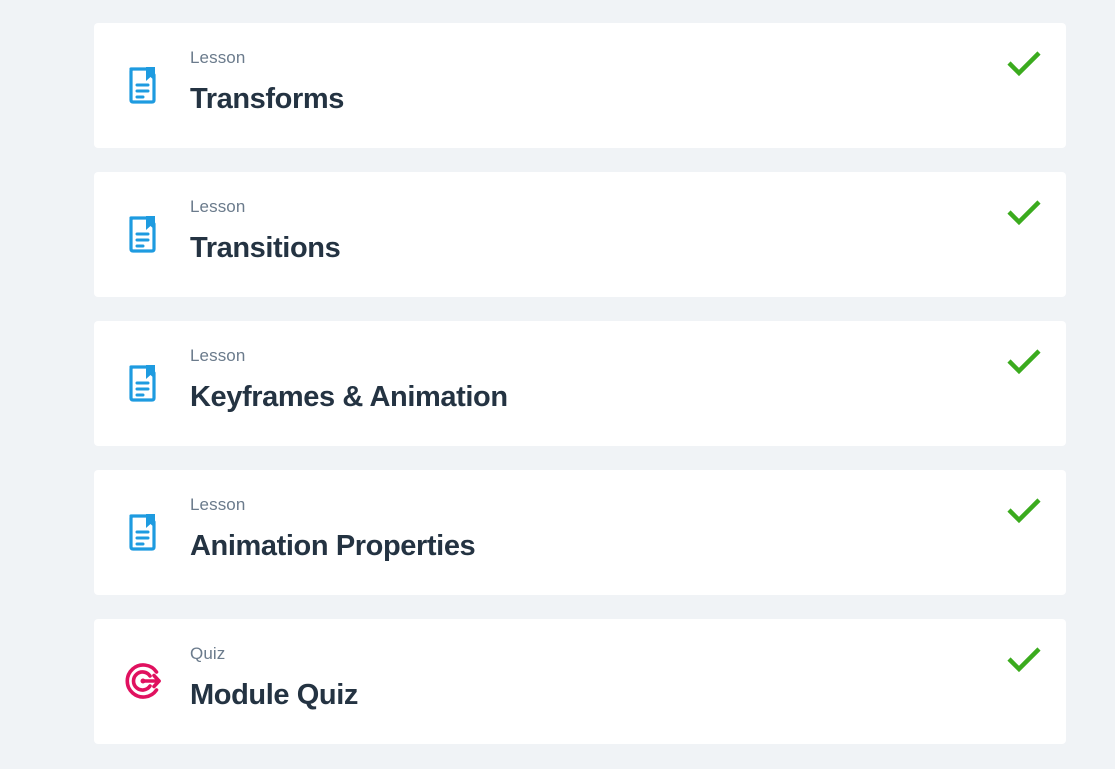  Describe the element at coordinates (265, 248) in the screenshot. I see `item-title: Transitions` at that location.